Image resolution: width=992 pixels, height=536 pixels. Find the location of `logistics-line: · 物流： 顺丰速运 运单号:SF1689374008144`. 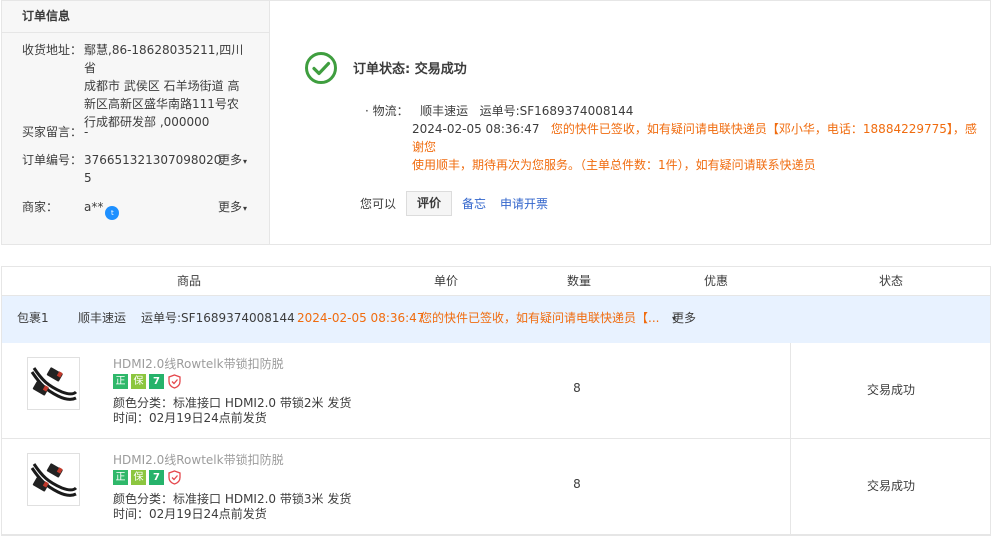

logistics-line: · 物流： 顺丰速运 运单号:SF1689374008144 is located at coordinates (499, 111).